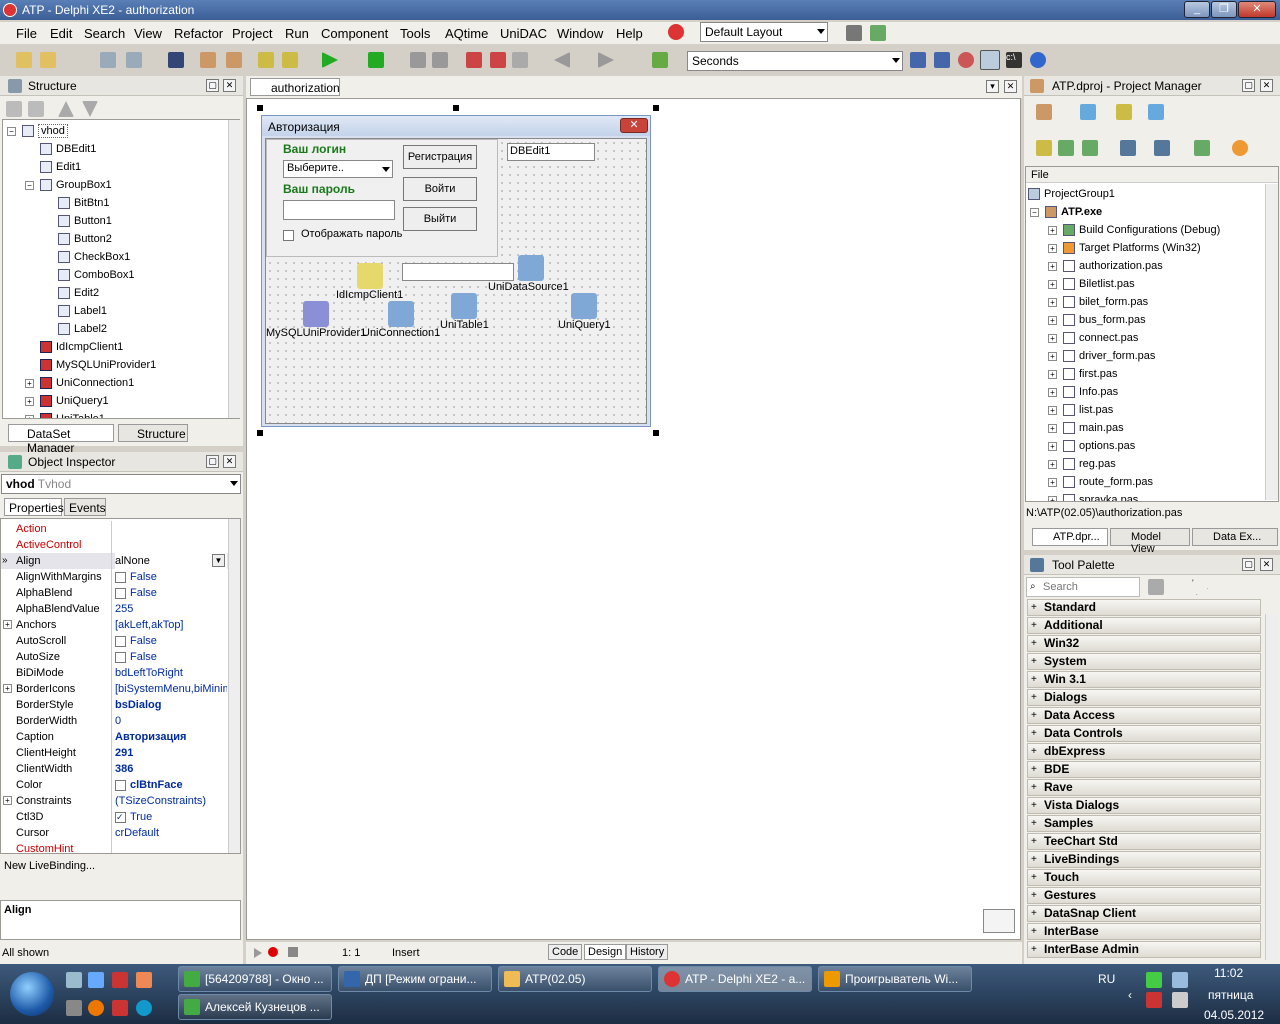 The height and width of the screenshot is (1024, 1280). Describe the element at coordinates (1086, 428) in the screenshot. I see `project-file-node: + main.pas` at that location.